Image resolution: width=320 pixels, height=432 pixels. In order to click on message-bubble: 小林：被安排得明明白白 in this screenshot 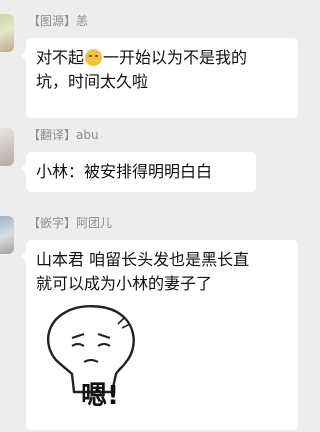, I will do `click(138, 172)`.